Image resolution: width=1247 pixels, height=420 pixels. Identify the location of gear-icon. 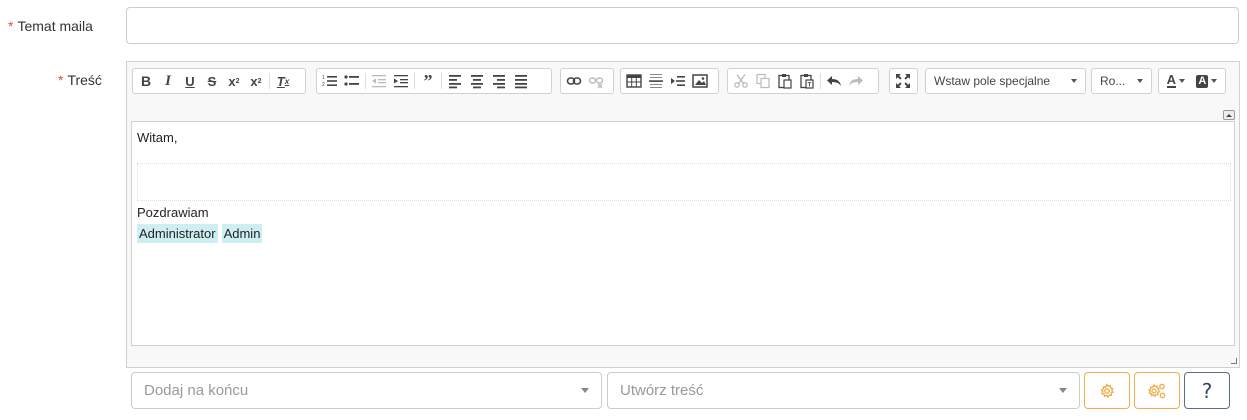
(1107, 390).